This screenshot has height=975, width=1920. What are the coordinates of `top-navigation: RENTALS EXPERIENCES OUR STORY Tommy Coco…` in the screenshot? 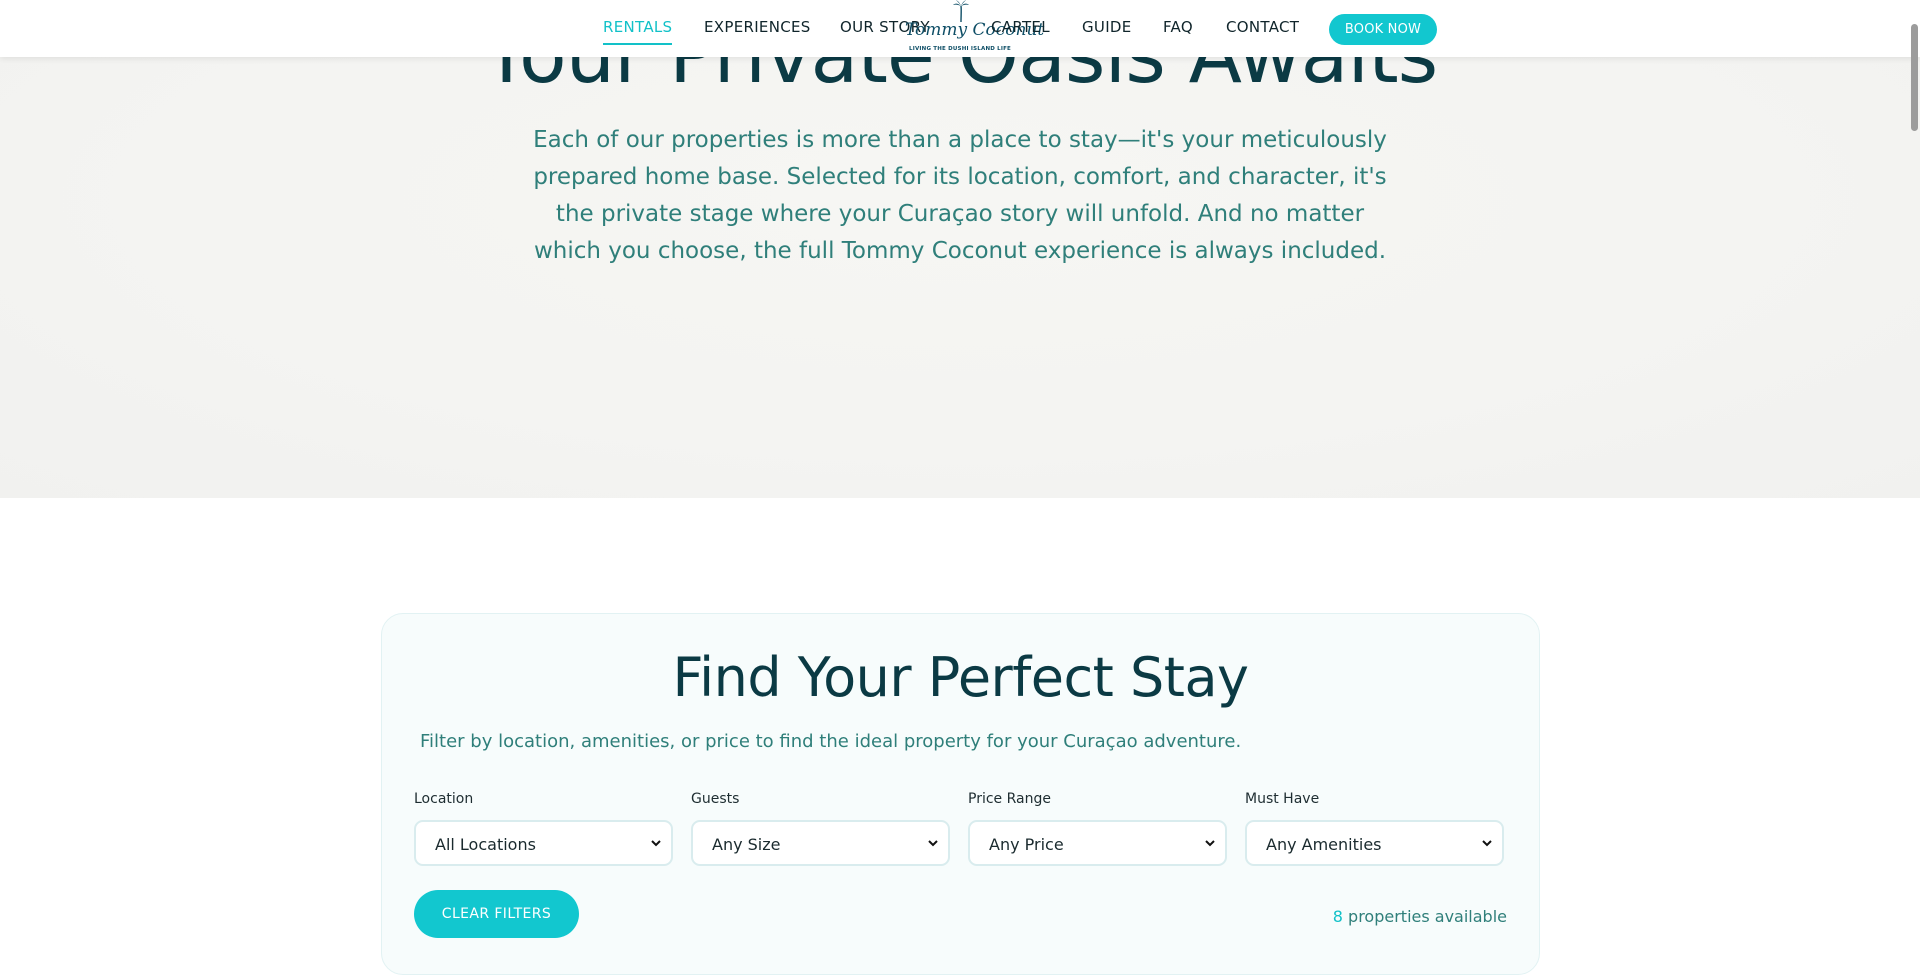 It's located at (960, 28).